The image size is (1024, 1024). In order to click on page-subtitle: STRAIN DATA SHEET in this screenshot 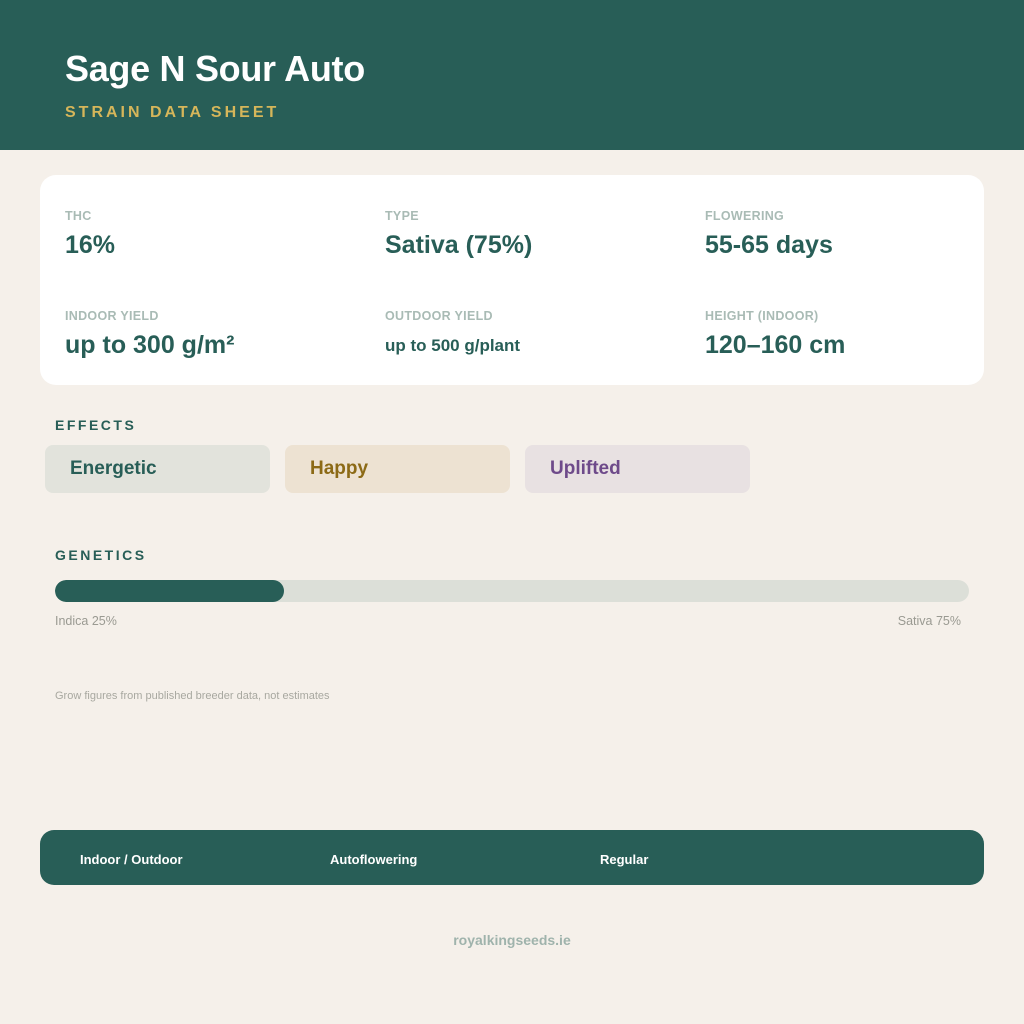, I will do `click(172, 112)`.